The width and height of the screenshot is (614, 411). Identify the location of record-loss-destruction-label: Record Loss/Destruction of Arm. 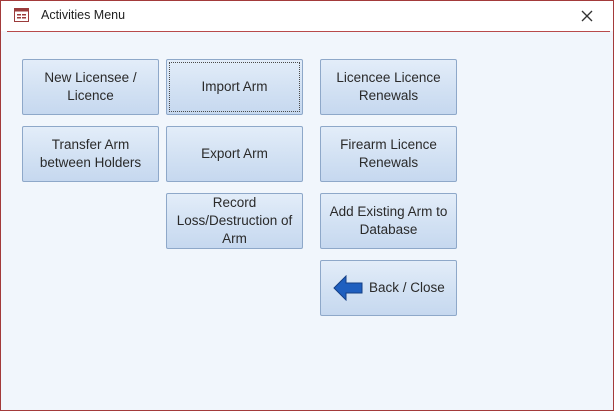
(234, 220).